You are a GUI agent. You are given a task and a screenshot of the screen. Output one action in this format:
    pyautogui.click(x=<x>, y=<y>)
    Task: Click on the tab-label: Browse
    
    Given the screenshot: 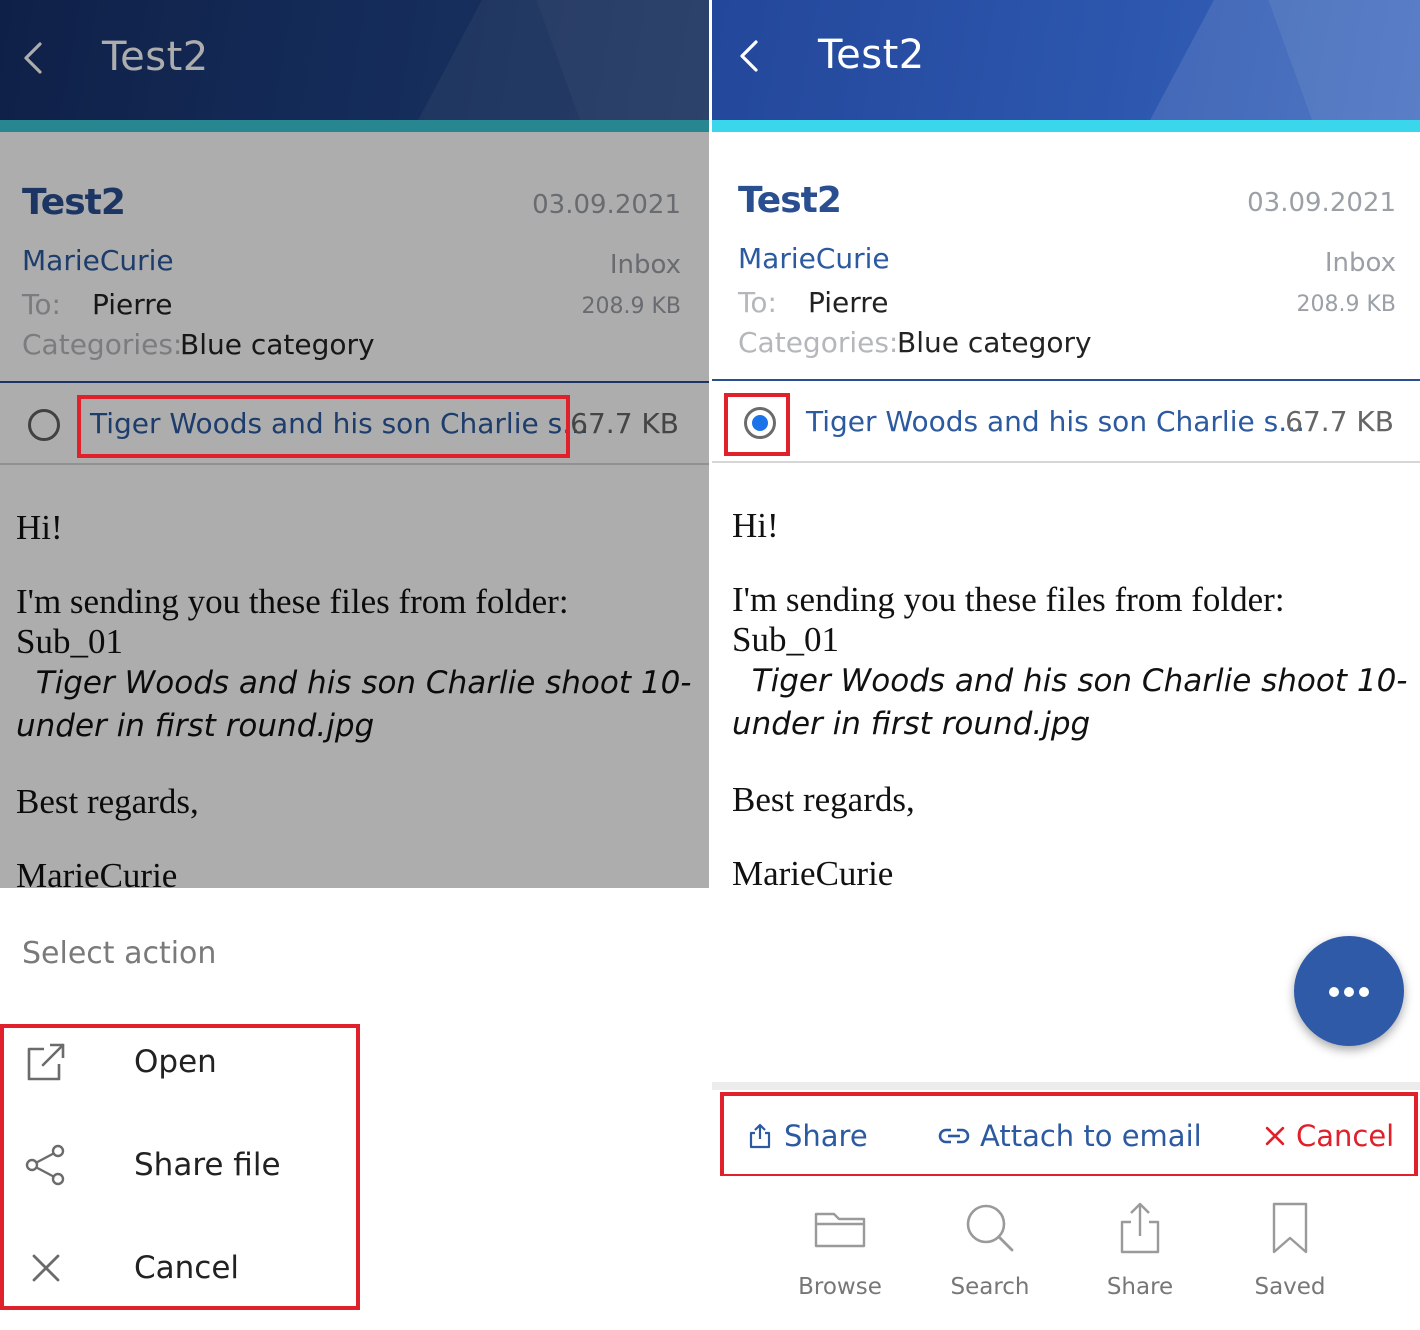 What is the action you would take?
    pyautogui.click(x=840, y=1287)
    